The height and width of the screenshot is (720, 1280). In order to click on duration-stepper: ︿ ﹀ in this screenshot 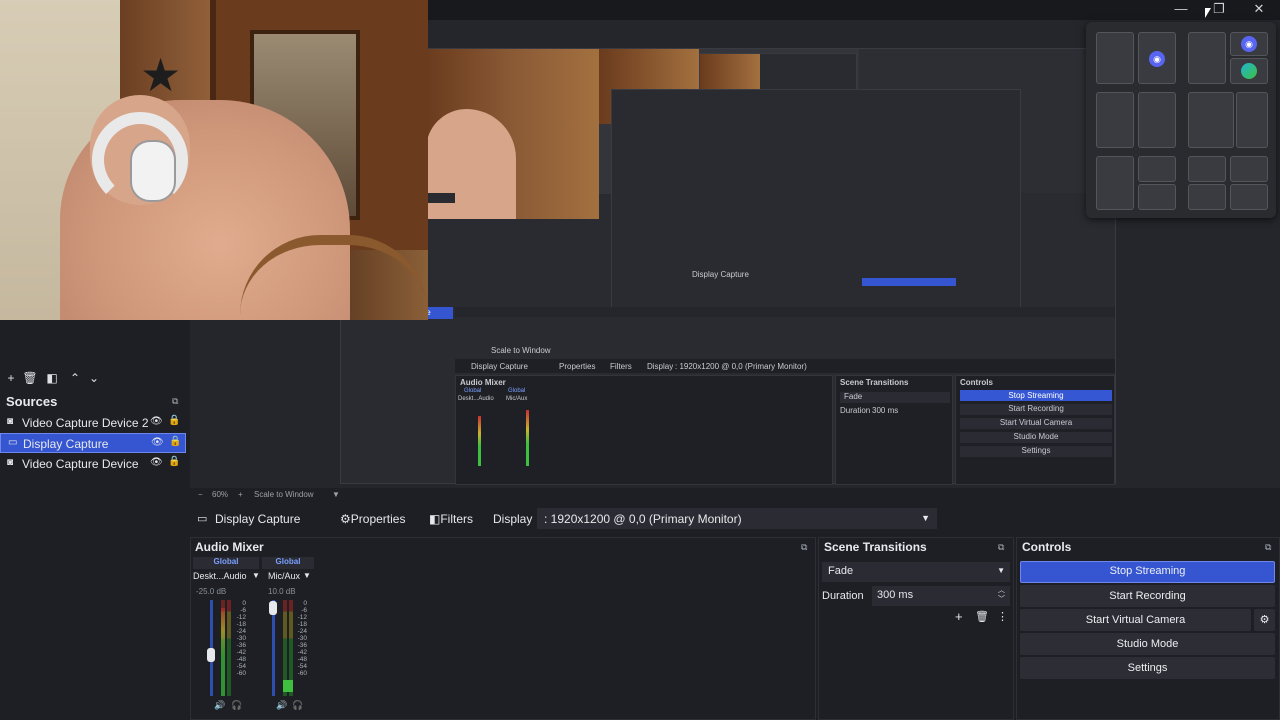, I will do `click(1001, 595)`.